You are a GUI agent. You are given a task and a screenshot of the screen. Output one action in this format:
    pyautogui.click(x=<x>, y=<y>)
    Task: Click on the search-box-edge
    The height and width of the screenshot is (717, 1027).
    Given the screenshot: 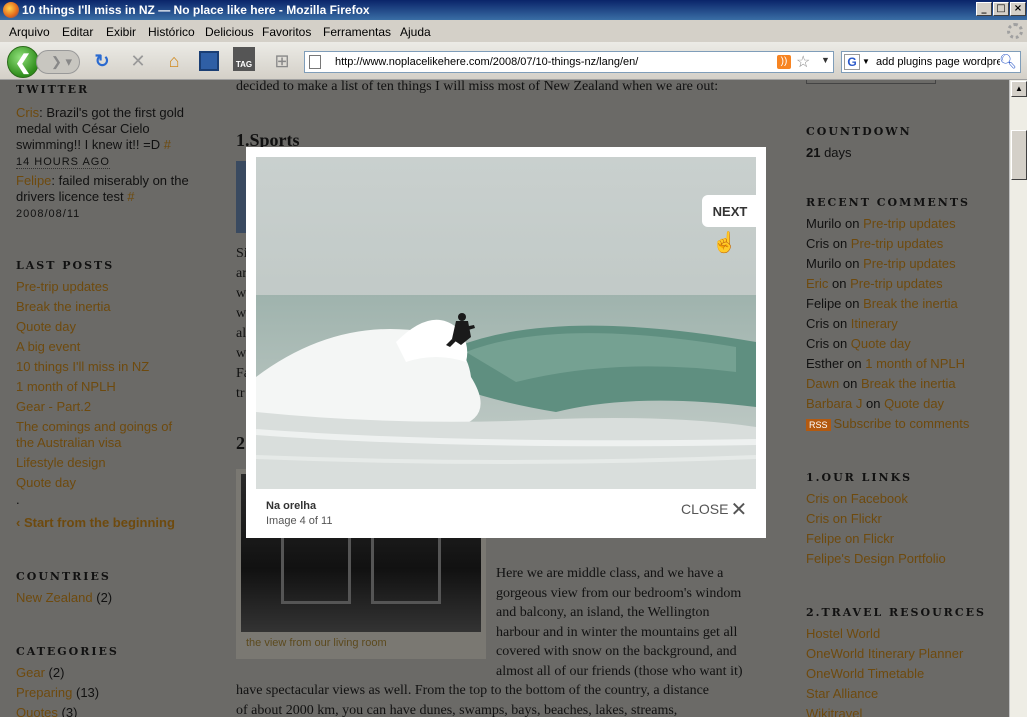 What is the action you would take?
    pyautogui.click(x=871, y=82)
    